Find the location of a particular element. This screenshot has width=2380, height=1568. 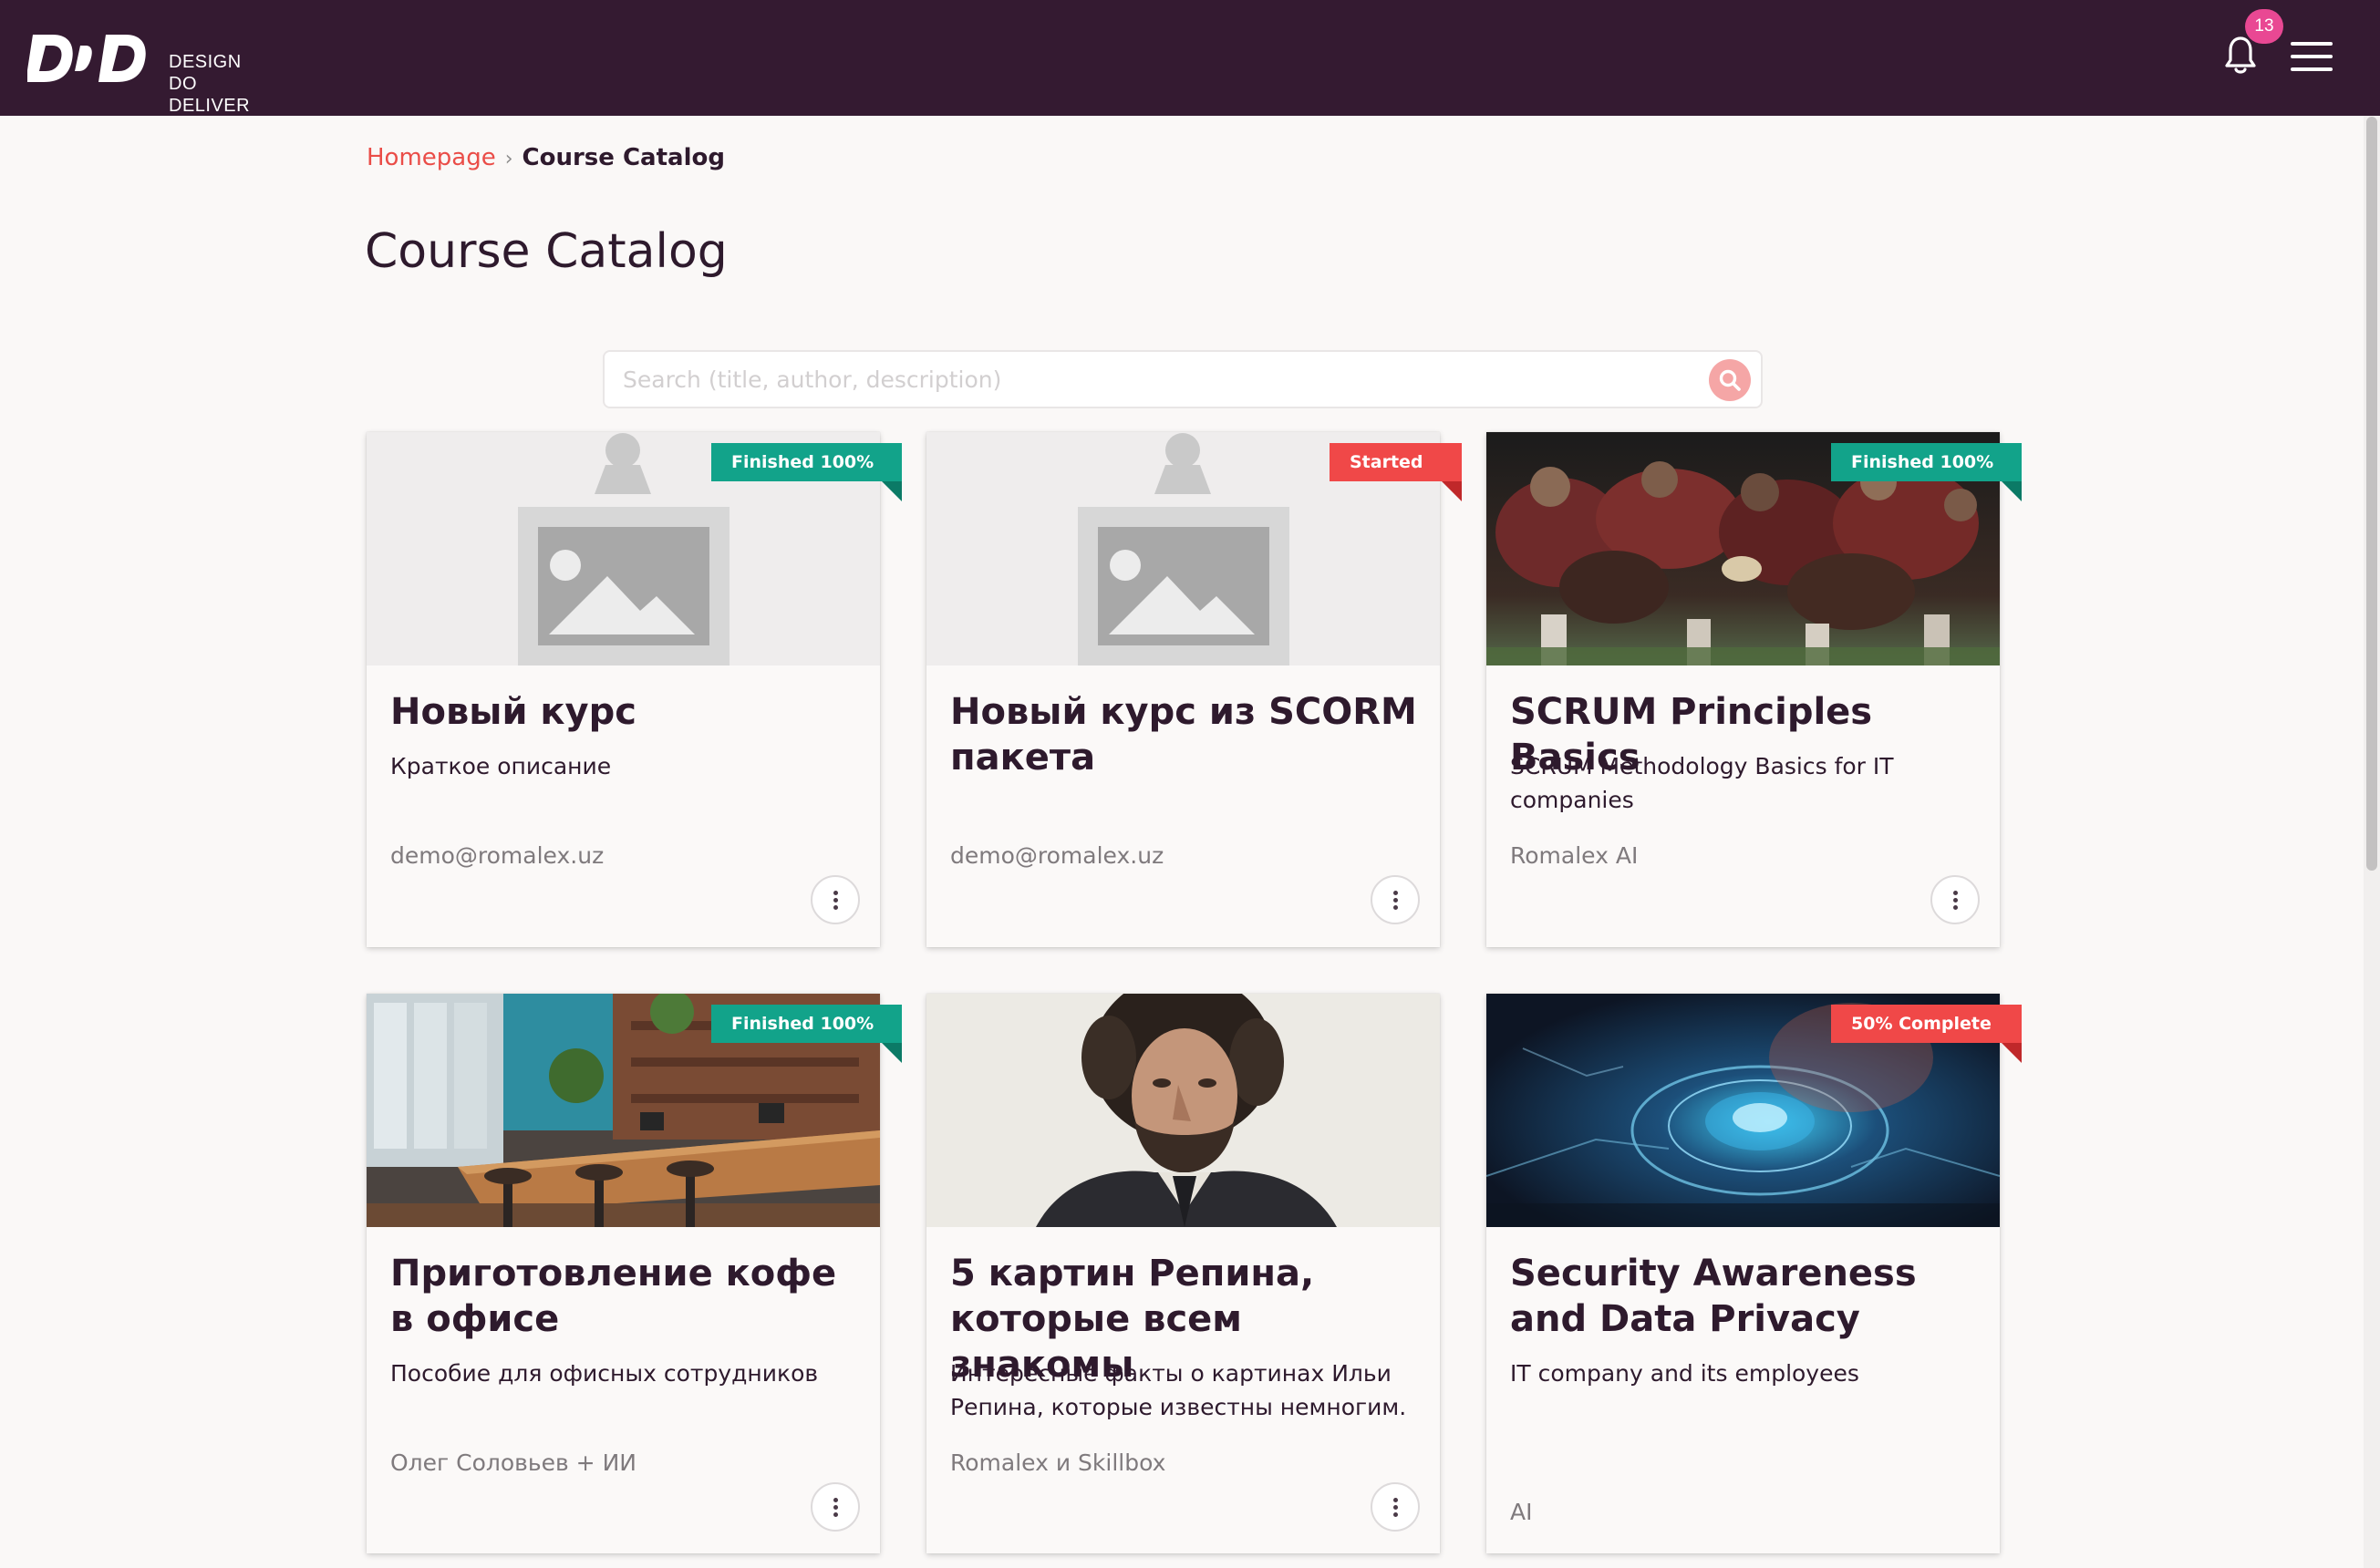

search-input is located at coordinates (1147, 379).